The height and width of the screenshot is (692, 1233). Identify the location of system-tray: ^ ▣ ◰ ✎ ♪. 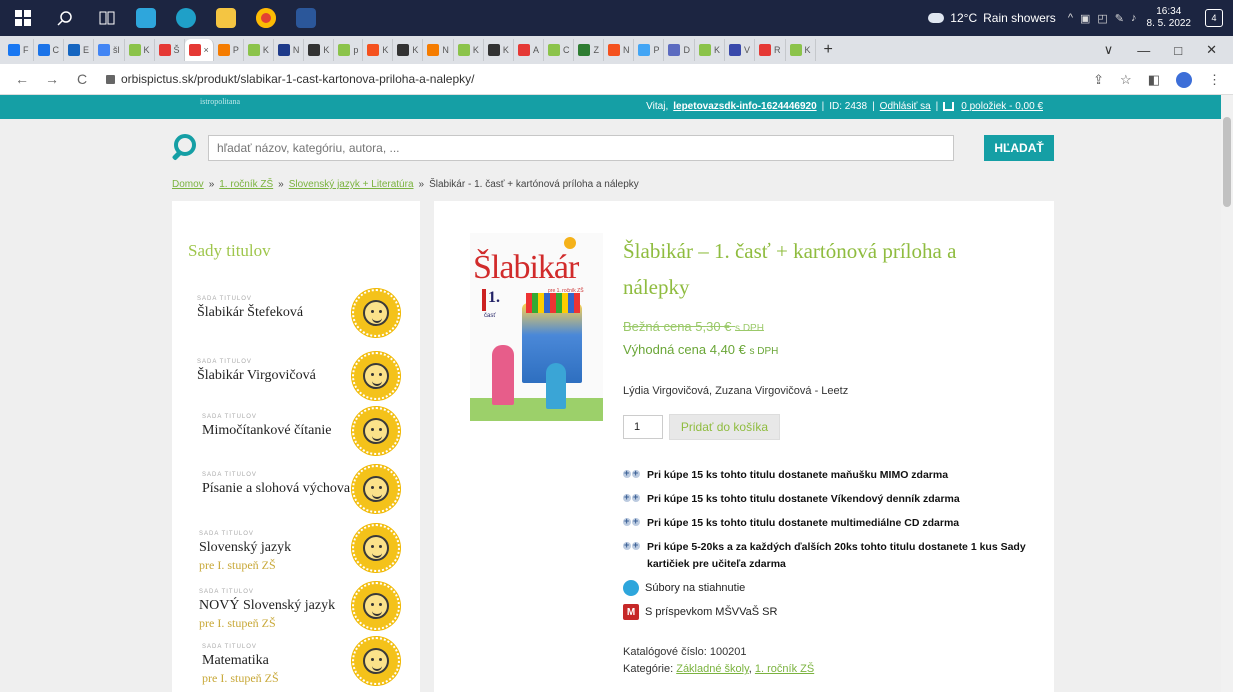
(1102, 18).